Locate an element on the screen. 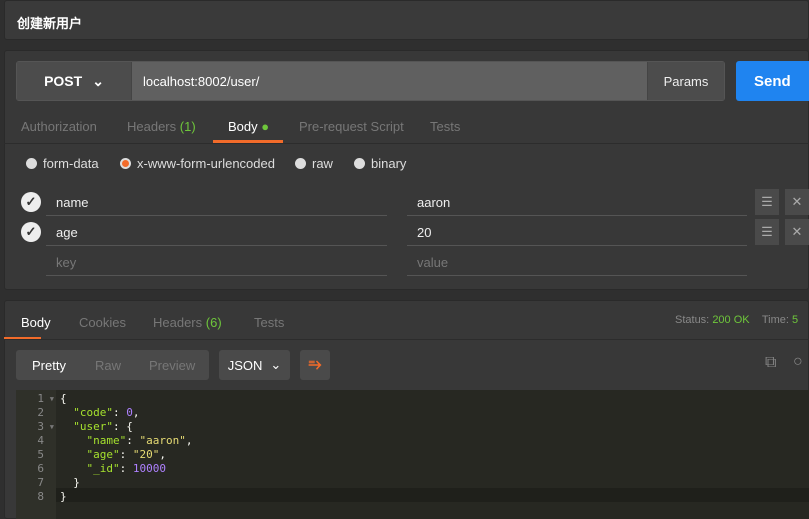 The image size is (809, 519). radio-raw: raw is located at coordinates (314, 163).